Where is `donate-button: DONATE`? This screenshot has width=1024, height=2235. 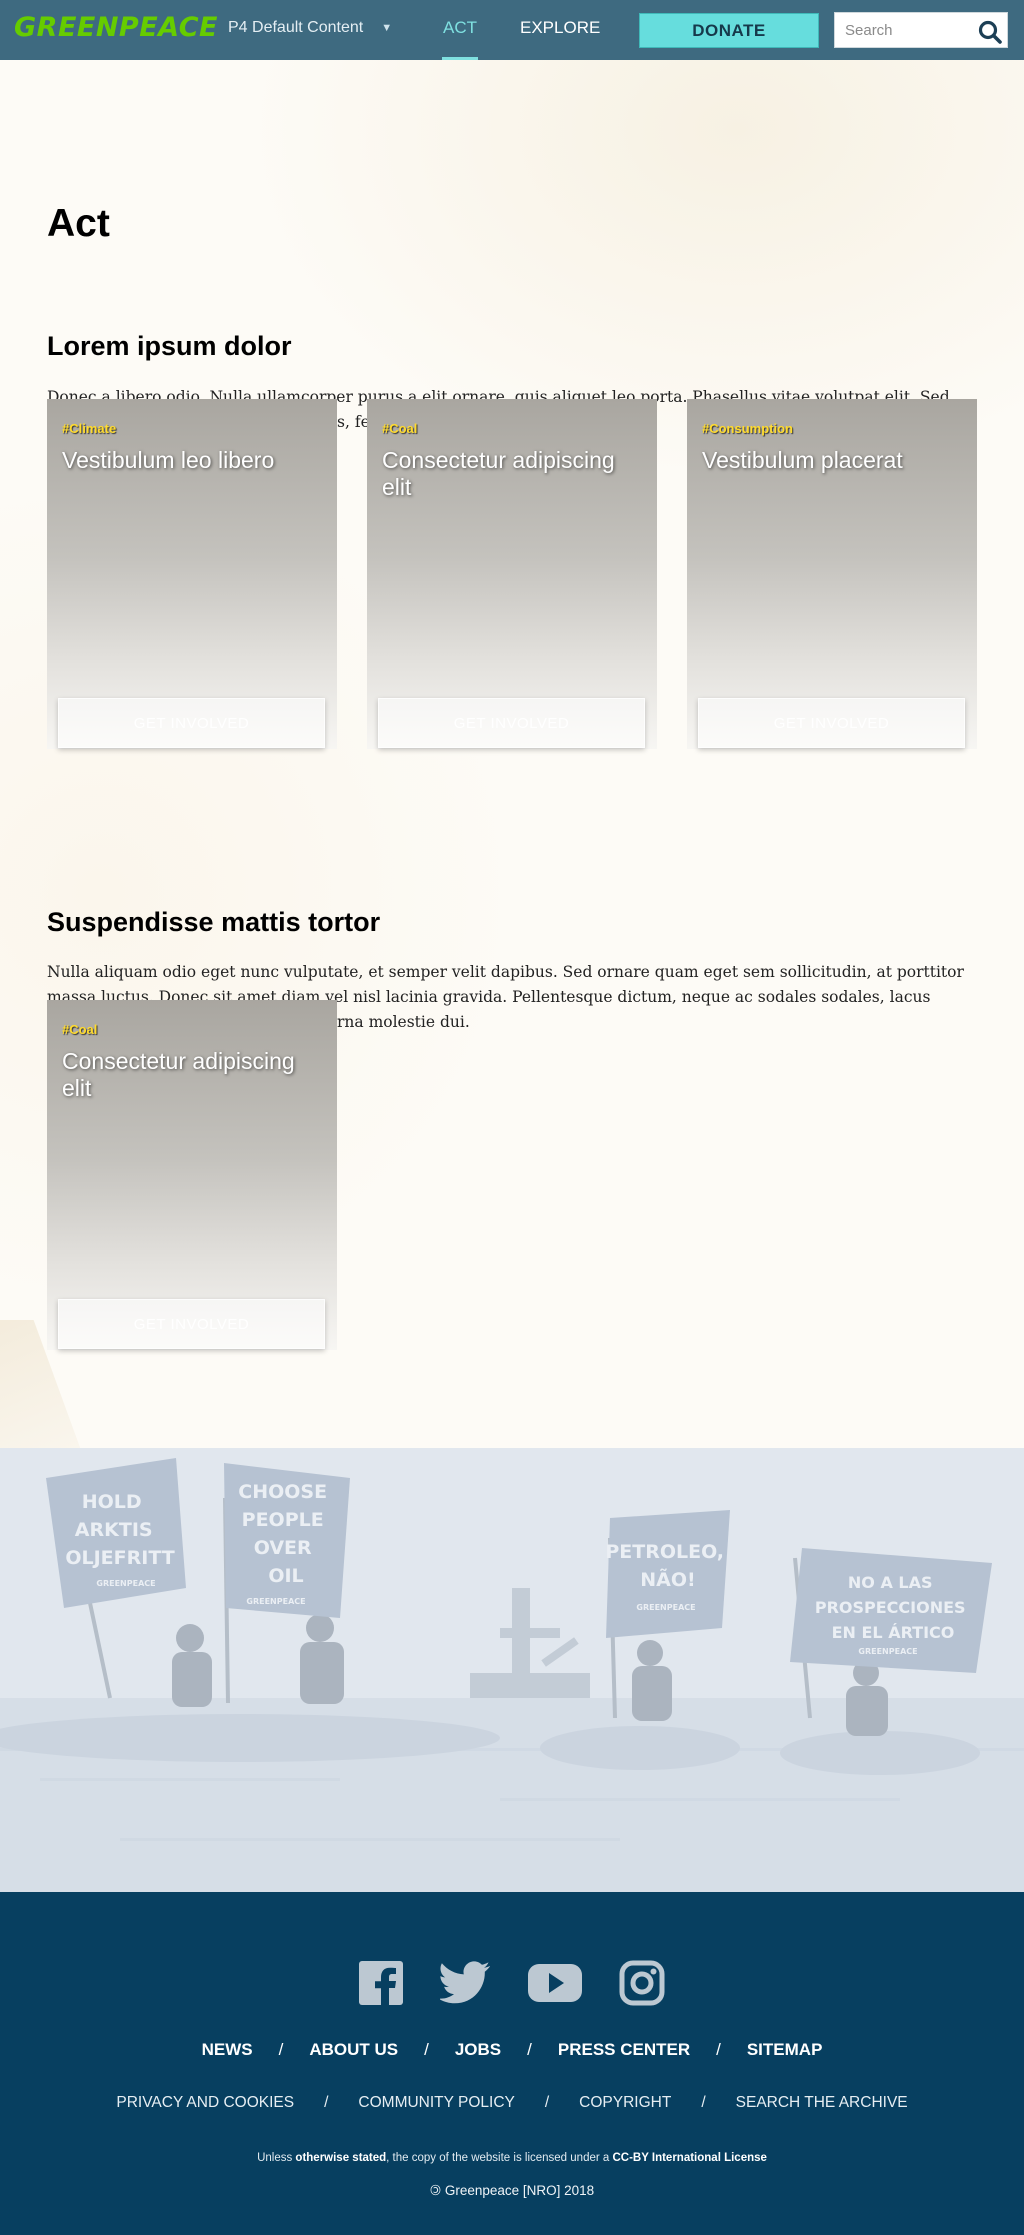
donate-button: DONATE is located at coordinates (729, 30).